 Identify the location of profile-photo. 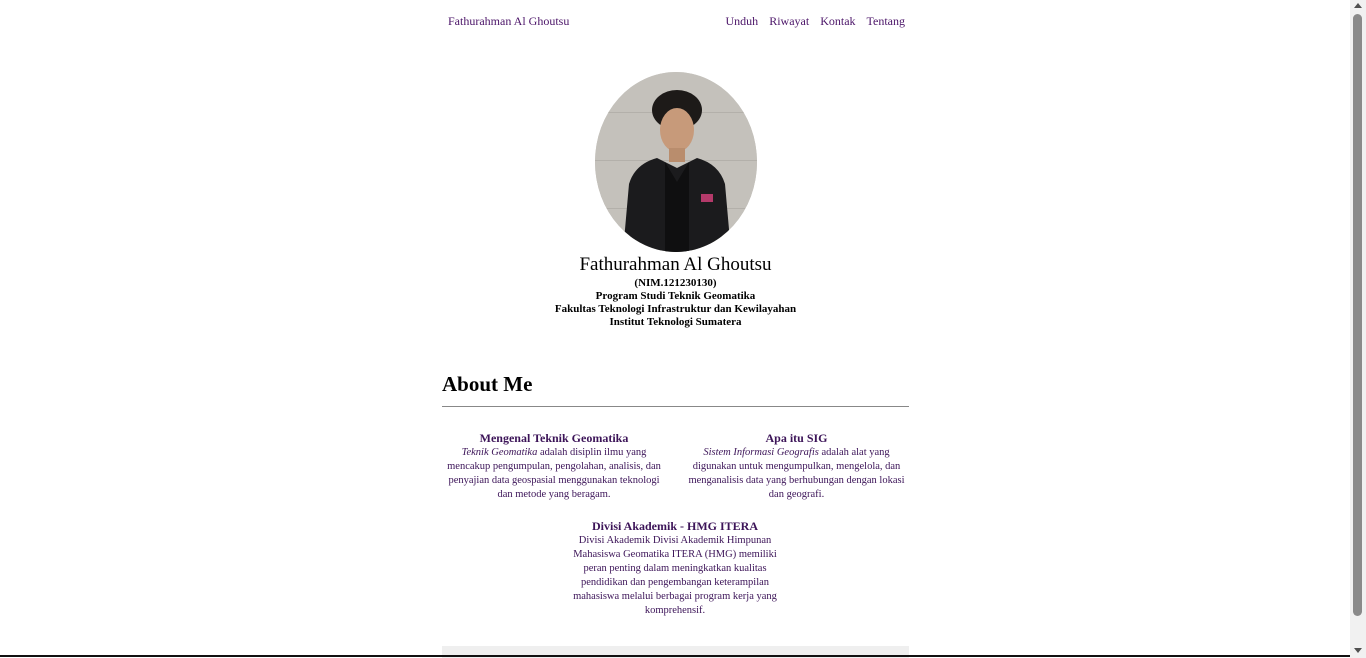
(676, 162).